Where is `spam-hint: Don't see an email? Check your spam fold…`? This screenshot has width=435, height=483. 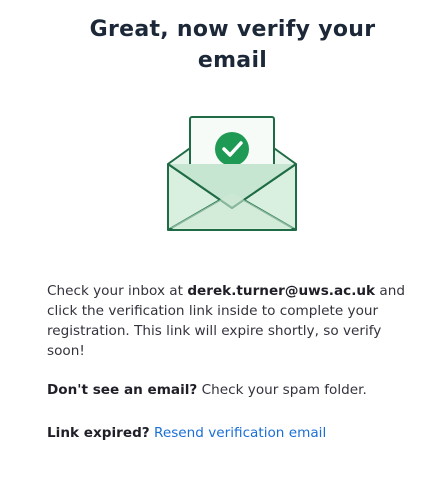 spam-hint: Don't see an email? Check your spam fold… is located at coordinates (227, 390).